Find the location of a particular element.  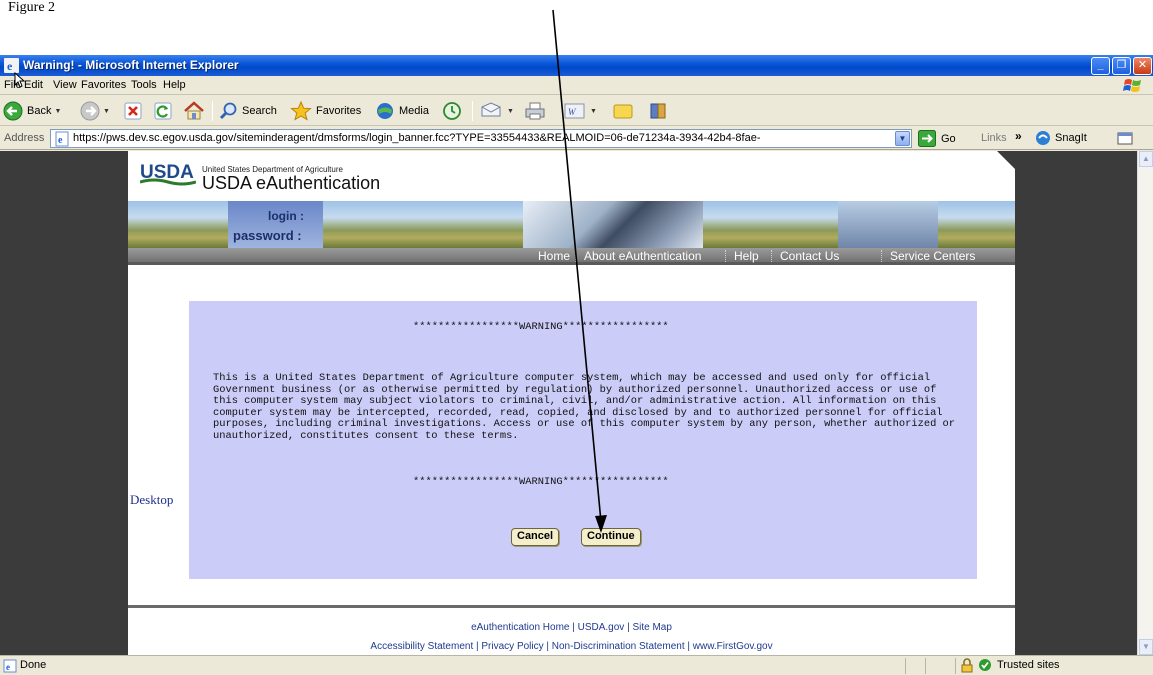

menu-view: View is located at coordinates (65, 85).